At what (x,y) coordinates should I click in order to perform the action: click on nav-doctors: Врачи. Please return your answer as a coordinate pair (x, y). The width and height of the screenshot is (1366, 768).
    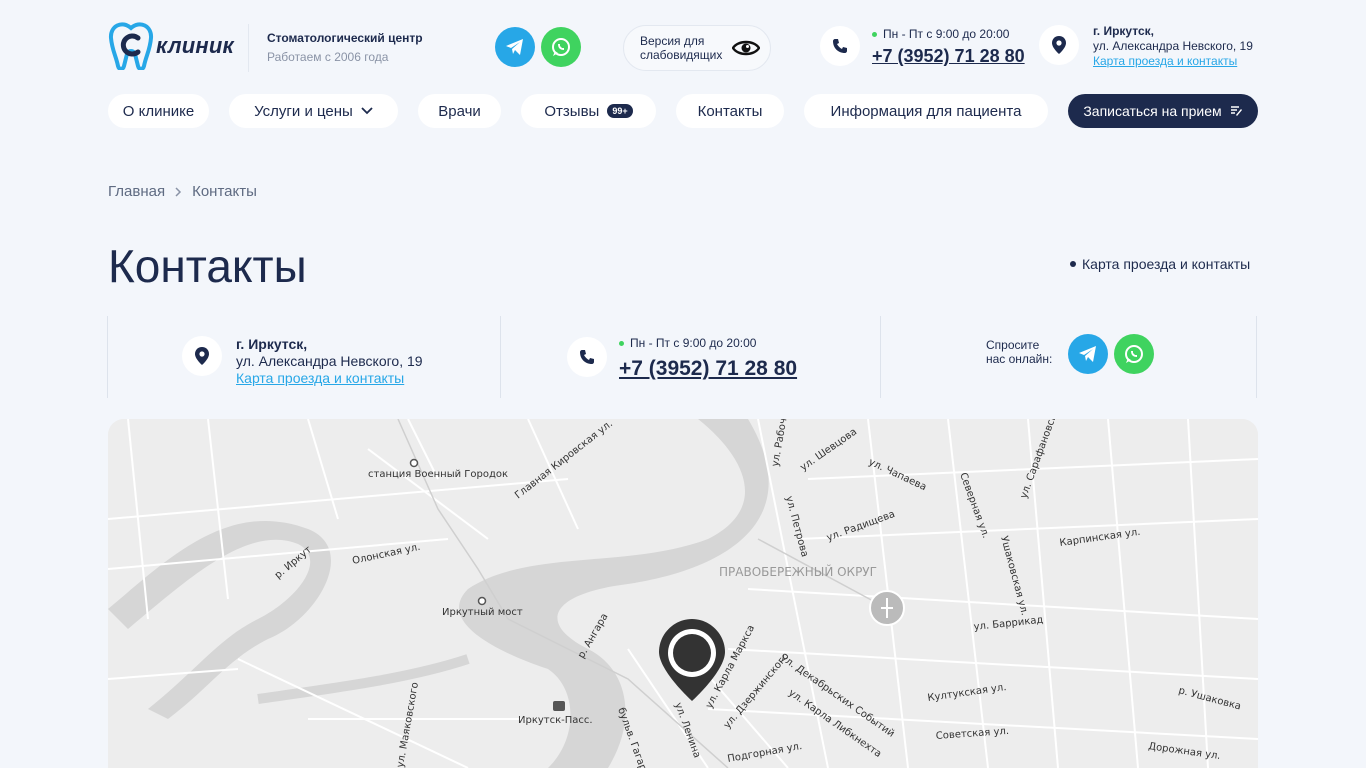
    Looking at the image, I should click on (459, 111).